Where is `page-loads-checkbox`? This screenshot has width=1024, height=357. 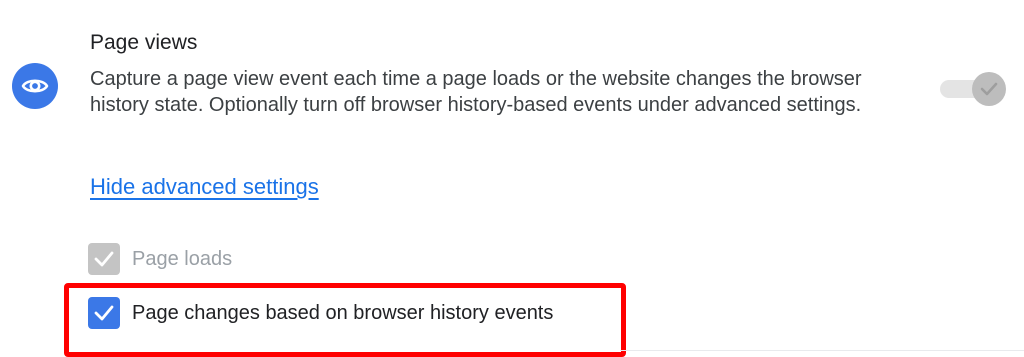
page-loads-checkbox is located at coordinates (104, 259).